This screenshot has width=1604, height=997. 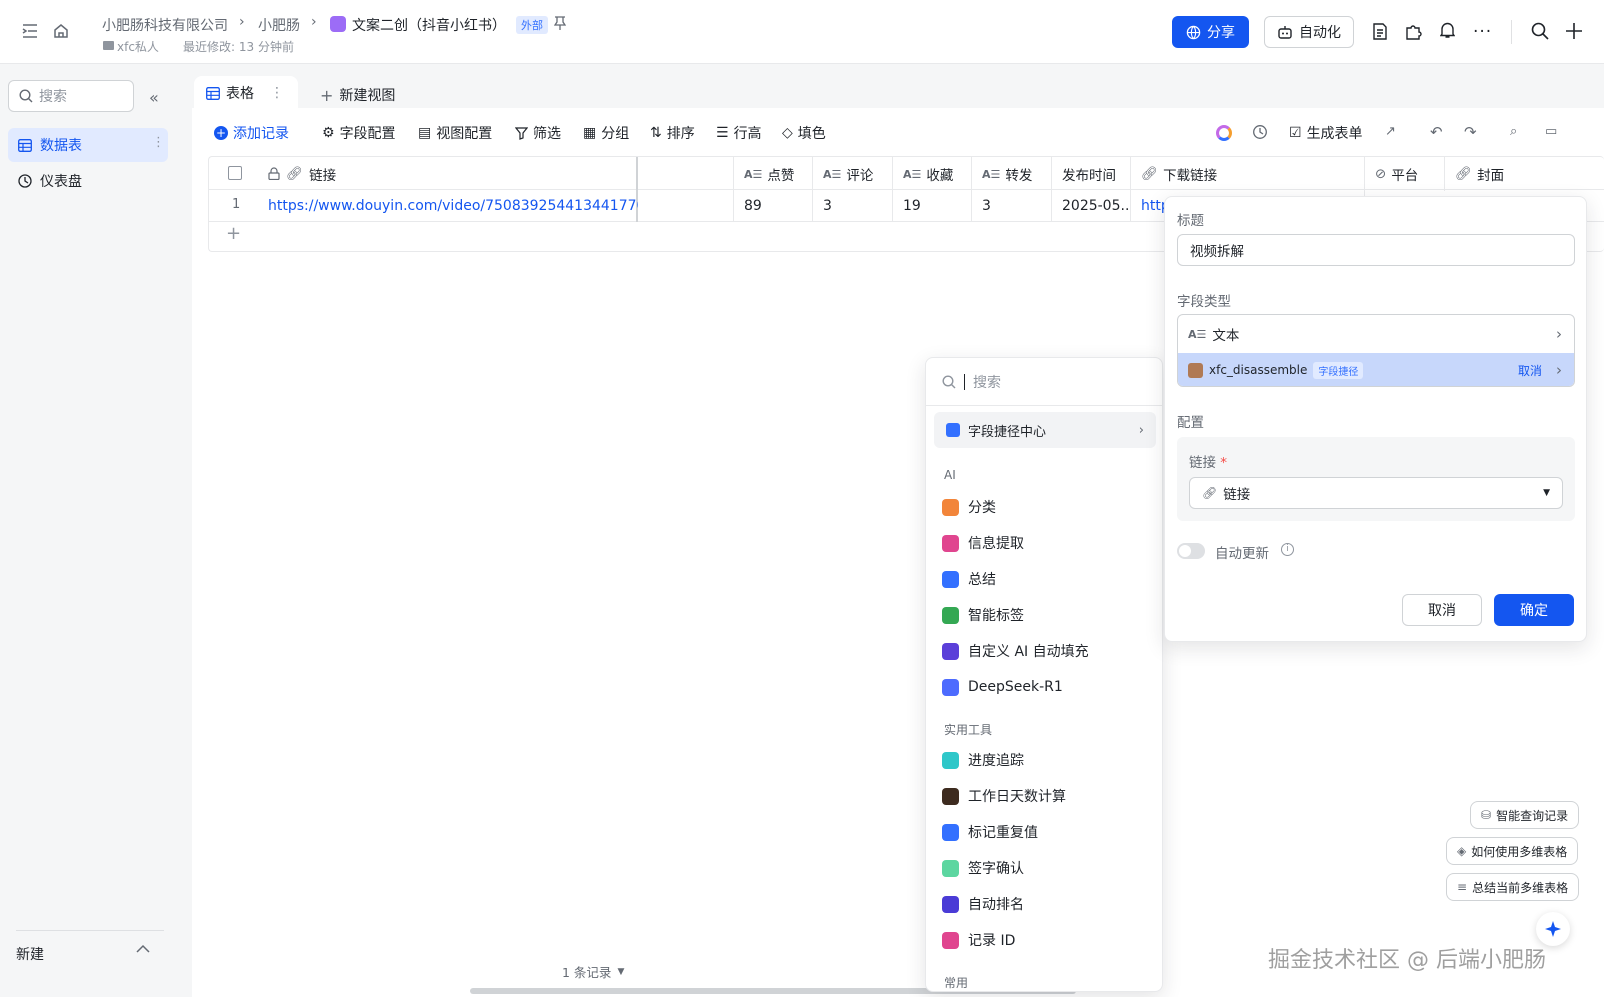 I want to click on column-header-comments: A☰ 评论, so click(x=853, y=174).